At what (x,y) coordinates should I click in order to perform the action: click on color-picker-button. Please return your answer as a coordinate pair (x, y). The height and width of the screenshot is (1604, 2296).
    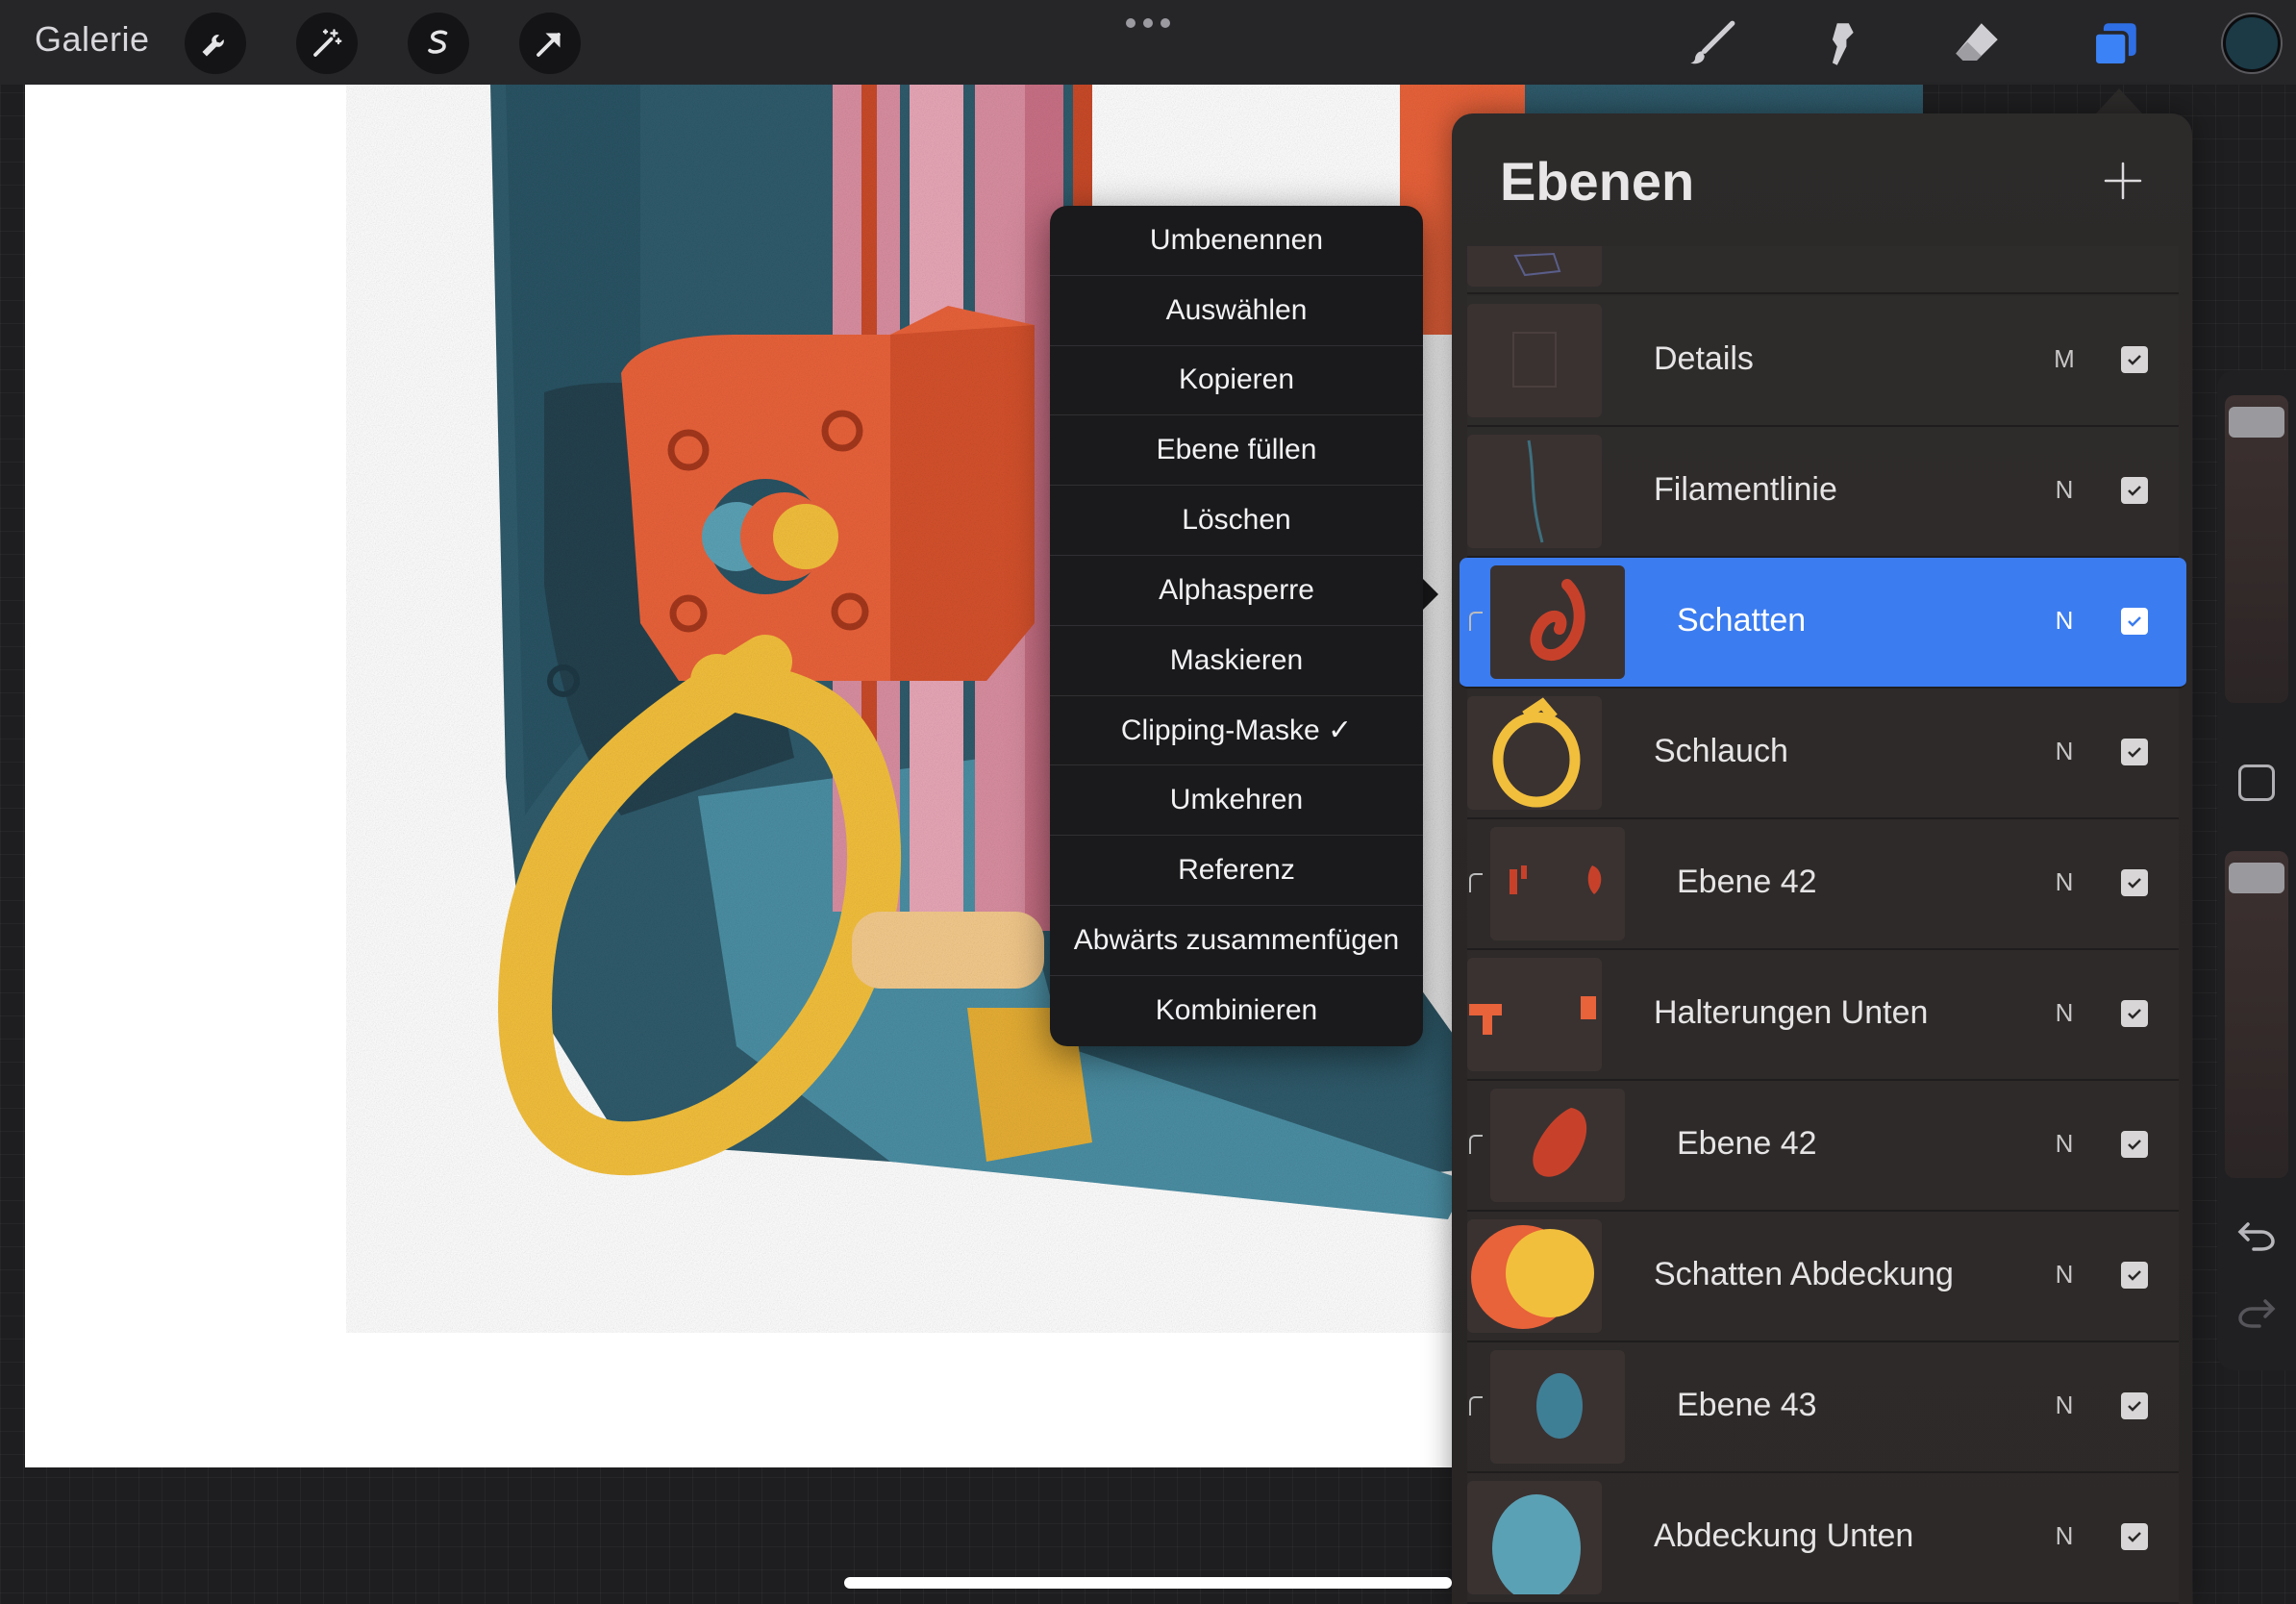
    Looking at the image, I should click on (2252, 43).